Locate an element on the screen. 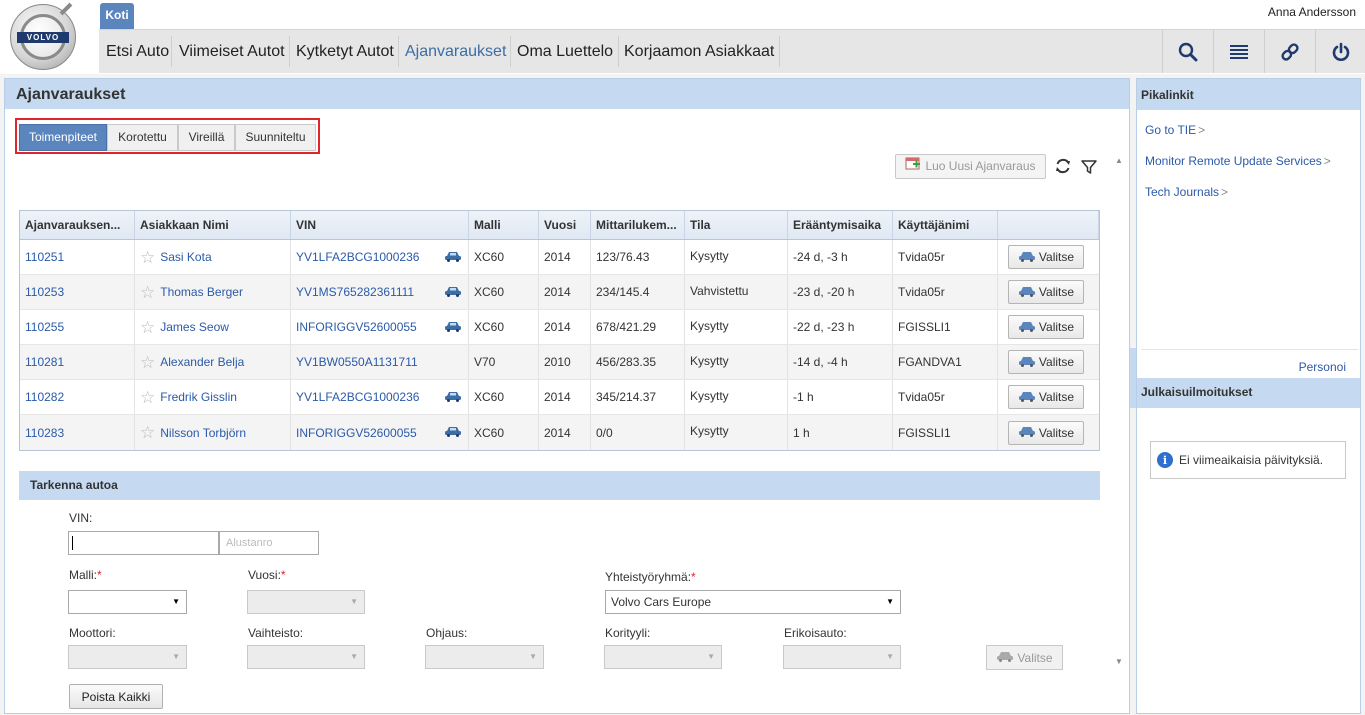 The width and height of the screenshot is (1365, 715). quick-link-tech-journals: Tech Journals > is located at coordinates (1186, 192).